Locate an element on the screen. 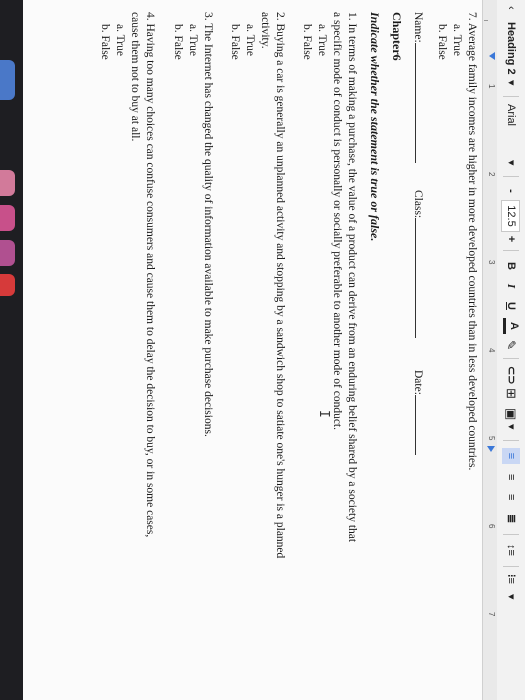  decrease-font-size-button: - is located at coordinates (511, 191).